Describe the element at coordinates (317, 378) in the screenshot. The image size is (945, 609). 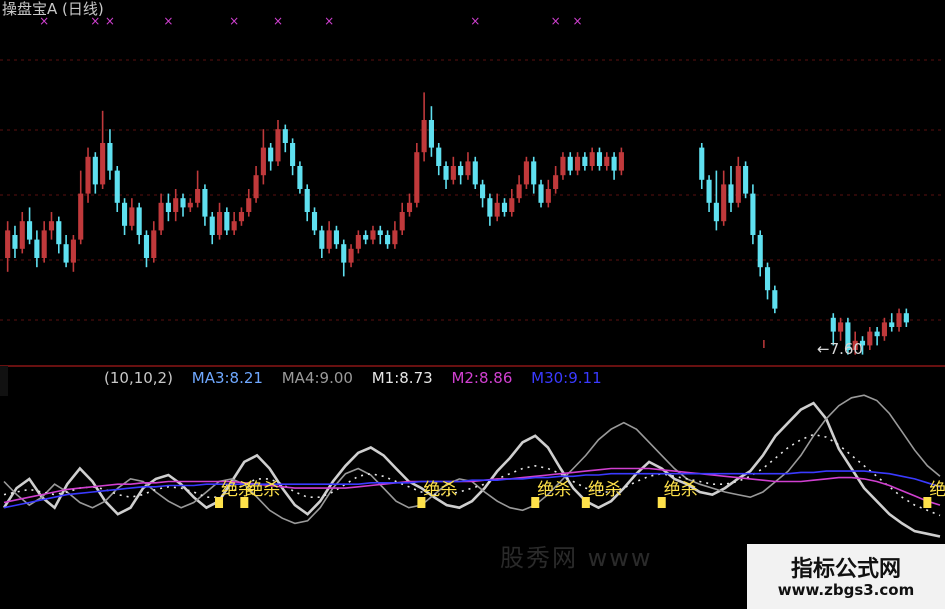
I see `legend-ma4: MA4:9.00` at that location.